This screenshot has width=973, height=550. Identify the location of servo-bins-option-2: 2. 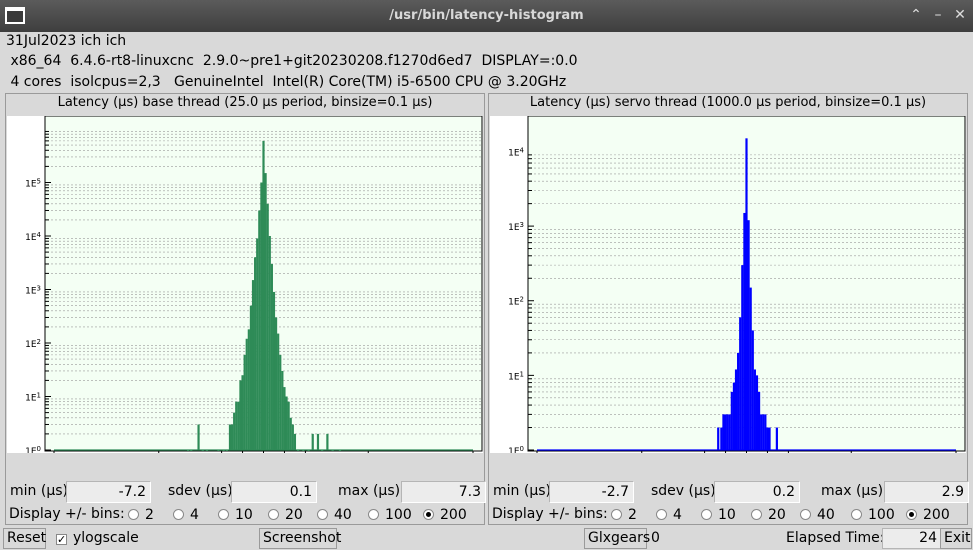
(624, 515).